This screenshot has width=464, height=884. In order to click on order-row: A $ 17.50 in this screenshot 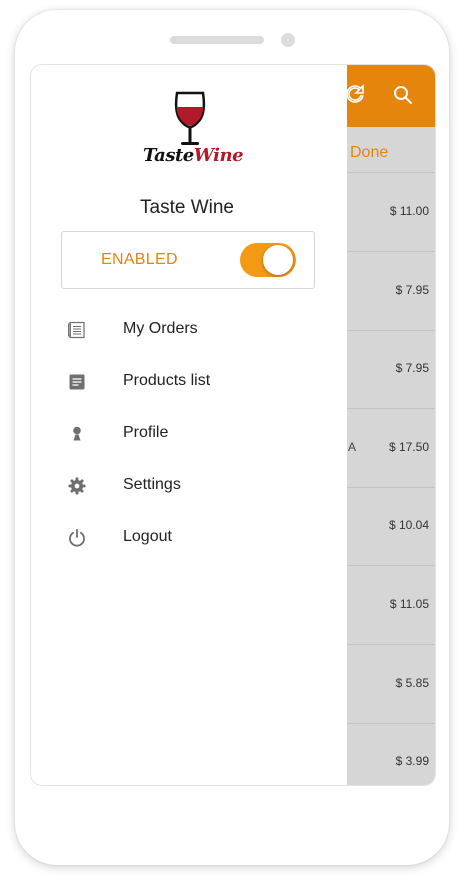, I will do `click(391, 448)`.